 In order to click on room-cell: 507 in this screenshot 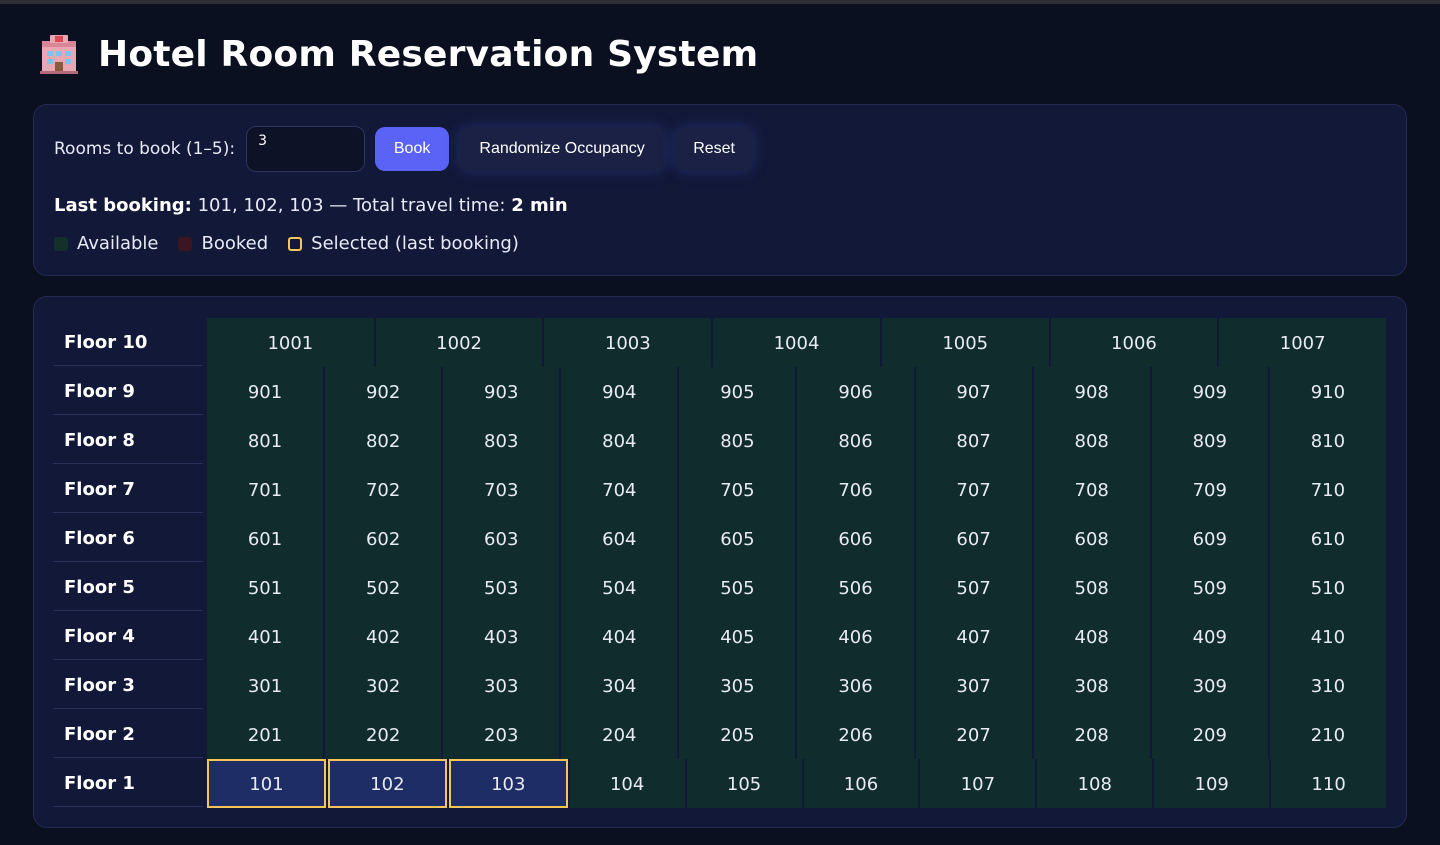, I will do `click(973, 587)`.